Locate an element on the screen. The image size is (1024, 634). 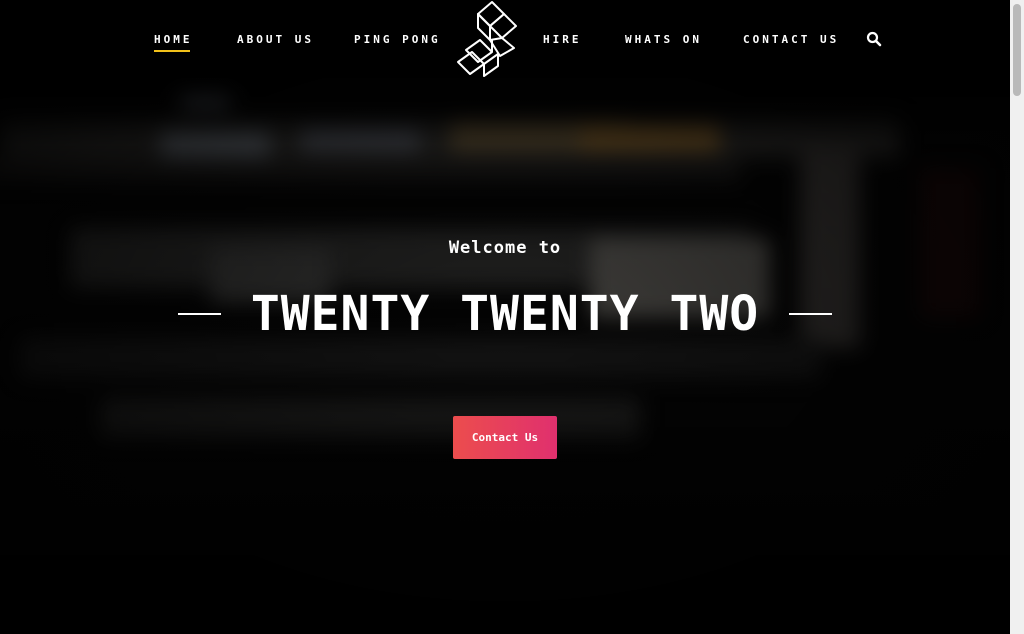
site-logo is located at coordinates (489, 39).